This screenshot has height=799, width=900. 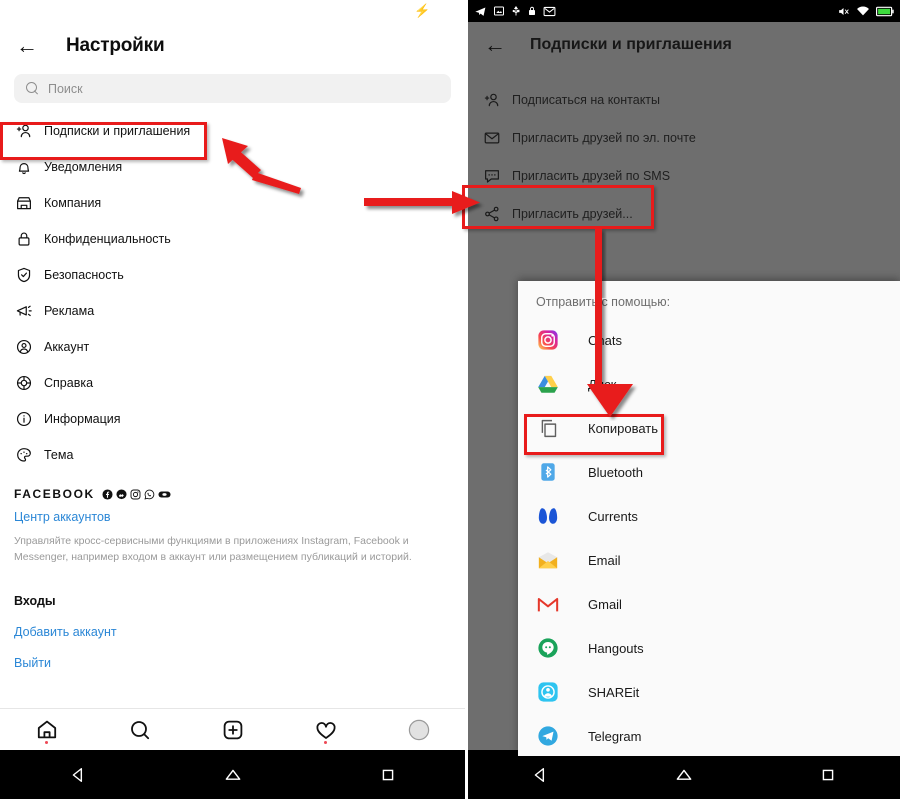 What do you see at coordinates (67, 347) in the screenshot?
I see `sidebar-item-label: Аккаунт` at bounding box center [67, 347].